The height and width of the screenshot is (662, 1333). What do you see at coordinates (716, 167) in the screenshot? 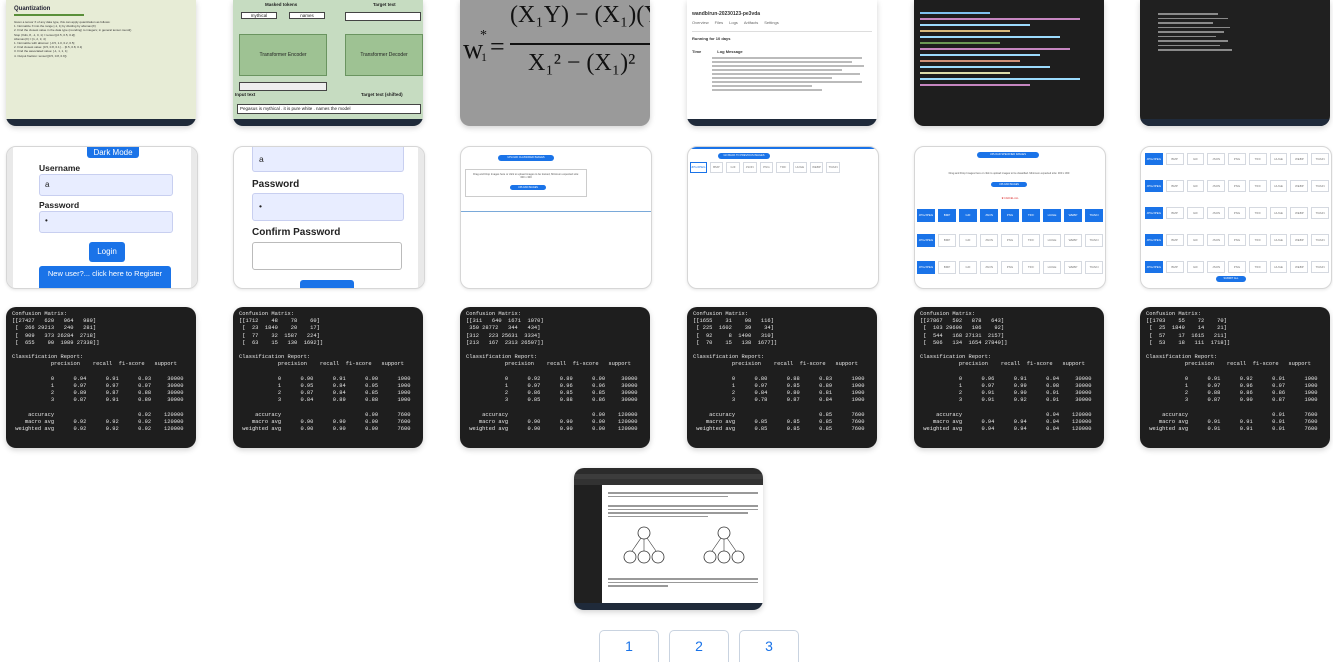
I see `format-tab: BMP` at bounding box center [716, 167].